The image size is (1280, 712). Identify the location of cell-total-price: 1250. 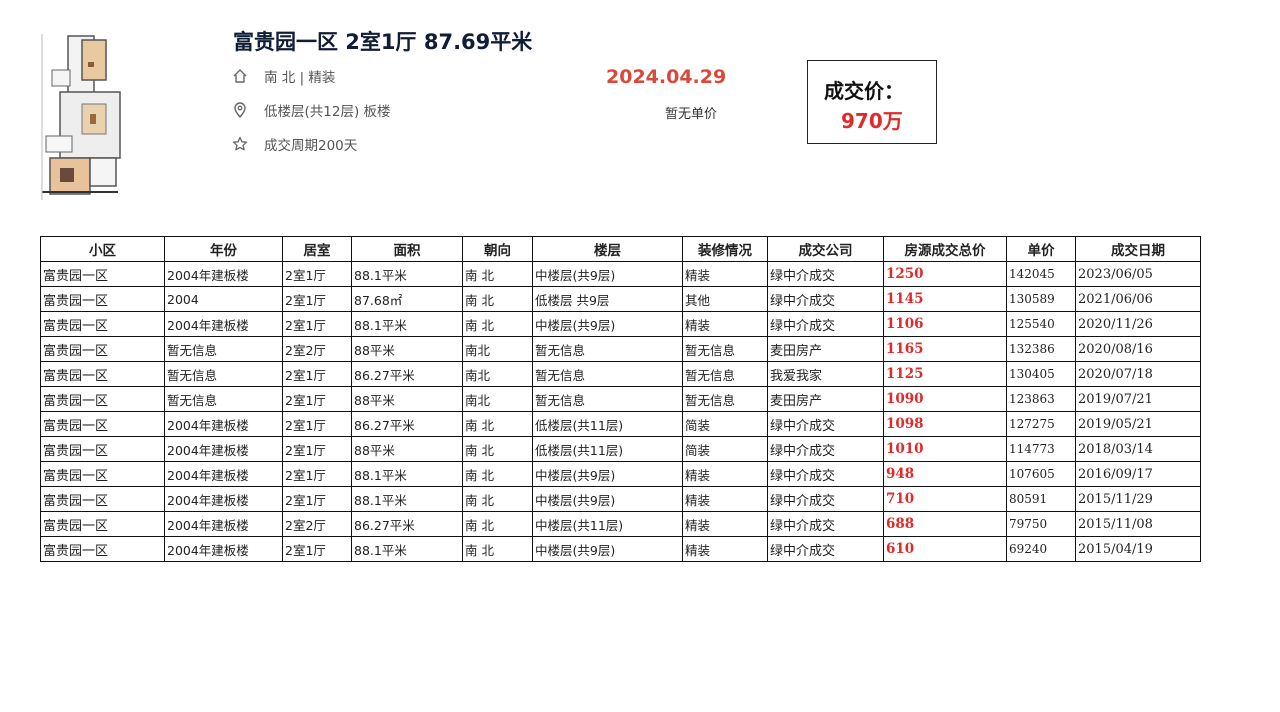
(945, 274).